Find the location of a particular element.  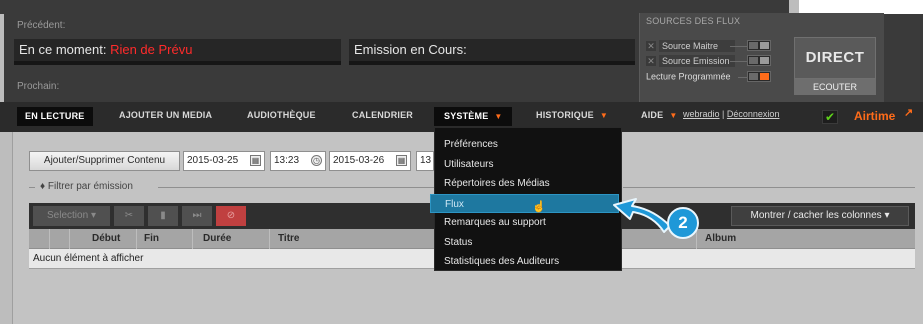

brand-logo: Airtime ↗ is located at coordinates (883, 115).